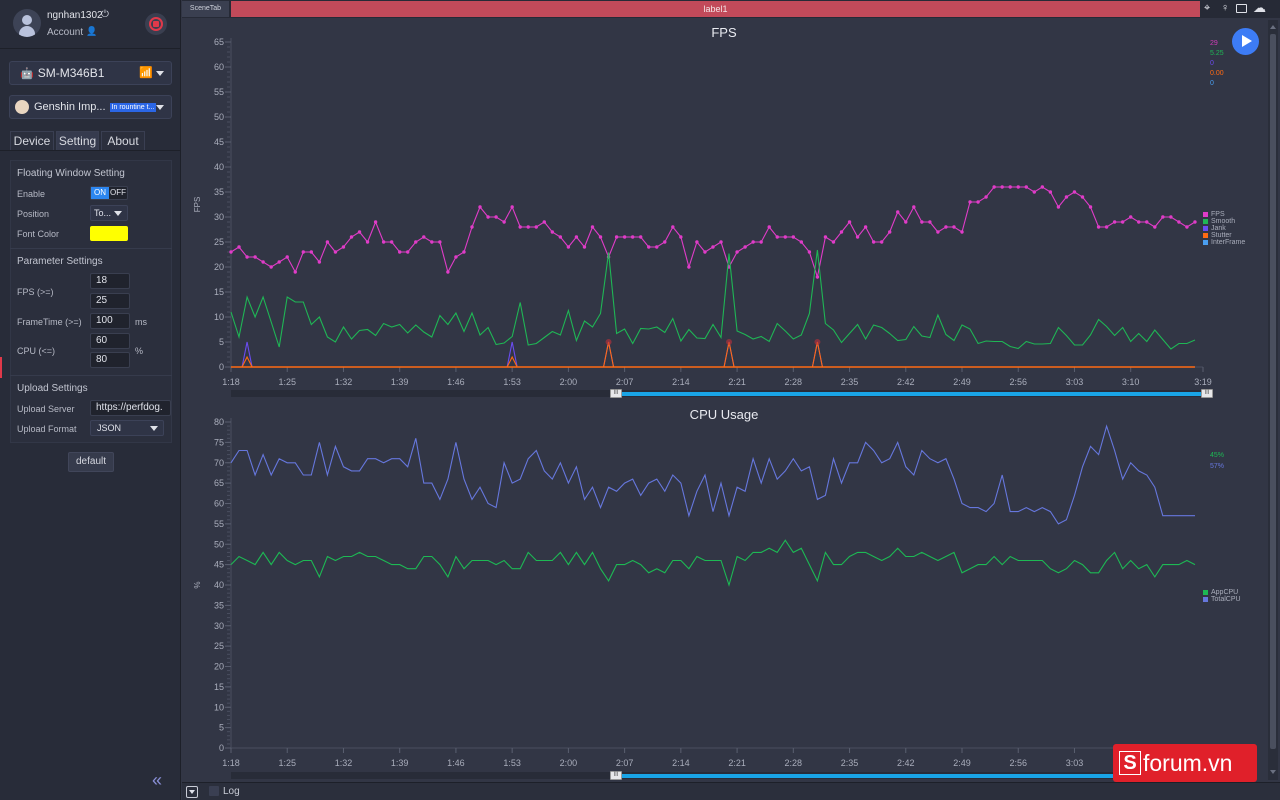 The height and width of the screenshot is (800, 1280). Describe the element at coordinates (219, 67) in the screenshot. I see `y-tick-label: 60` at that location.